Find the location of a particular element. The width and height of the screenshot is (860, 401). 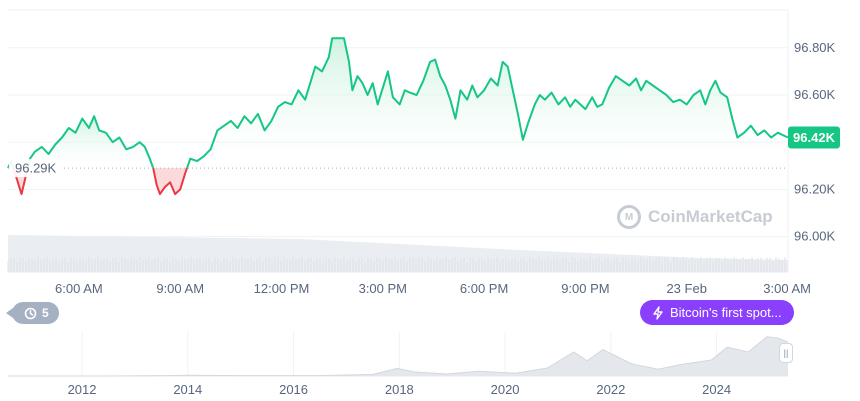

baseline-label: 96.29K is located at coordinates (36, 168).